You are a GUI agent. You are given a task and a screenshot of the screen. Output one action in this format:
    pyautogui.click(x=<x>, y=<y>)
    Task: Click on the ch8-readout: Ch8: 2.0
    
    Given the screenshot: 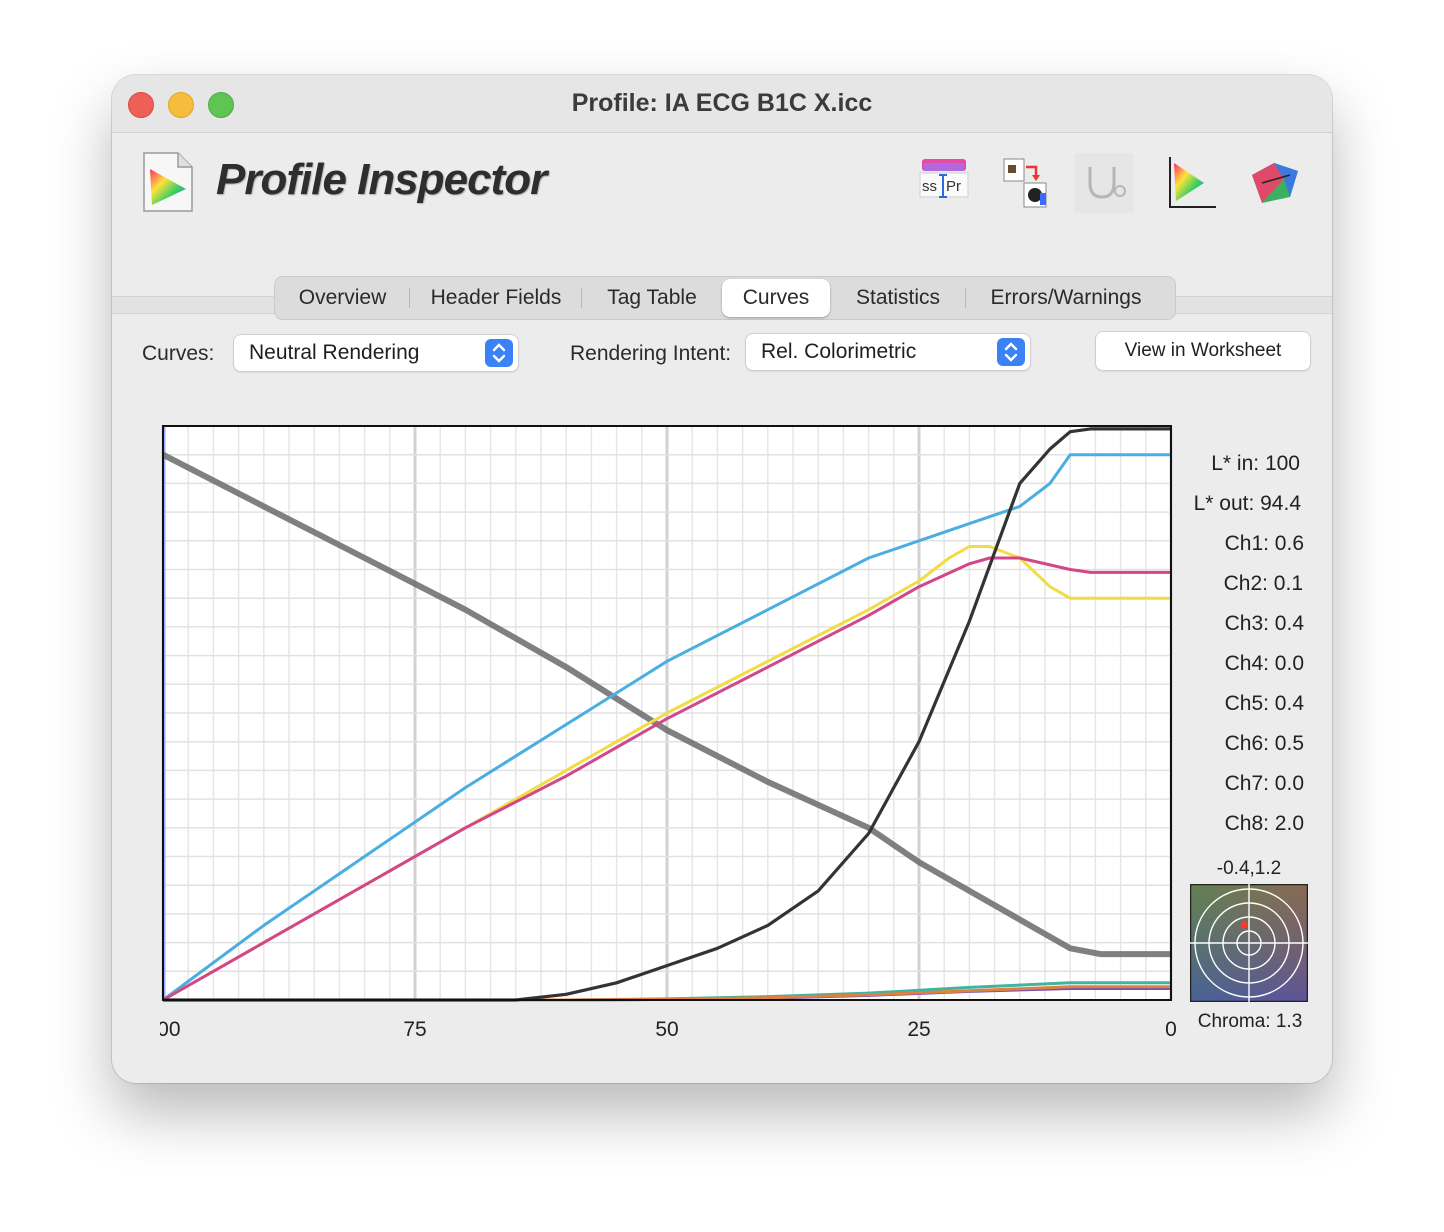 What is the action you would take?
    pyautogui.click(x=1264, y=823)
    